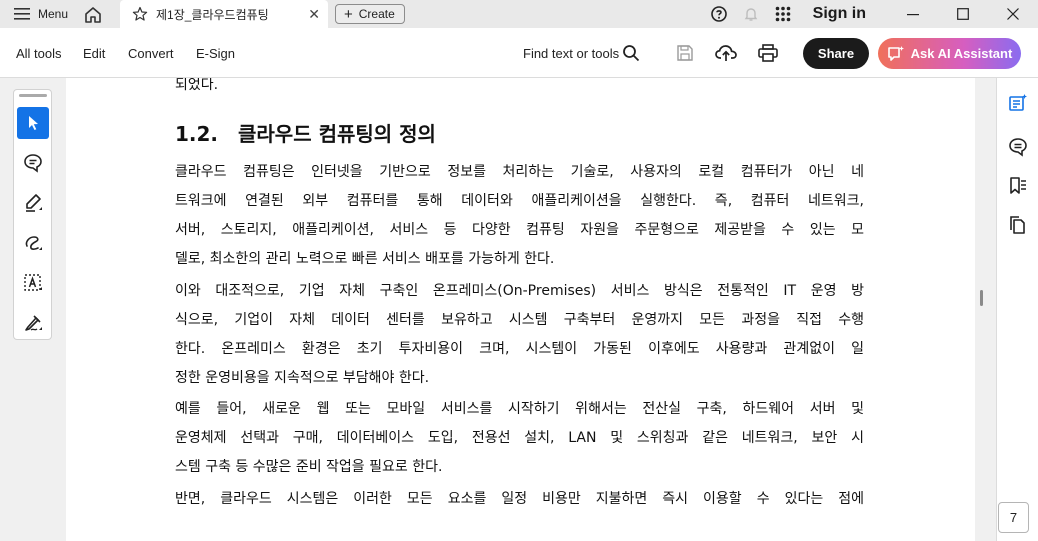  I want to click on star-icon, so click(140, 14).